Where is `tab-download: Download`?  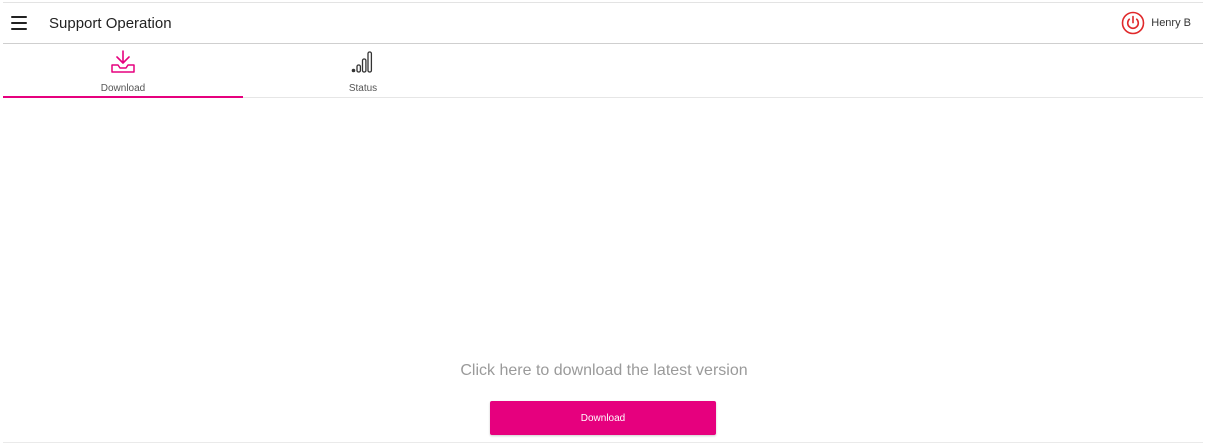 tab-download: Download is located at coordinates (123, 71).